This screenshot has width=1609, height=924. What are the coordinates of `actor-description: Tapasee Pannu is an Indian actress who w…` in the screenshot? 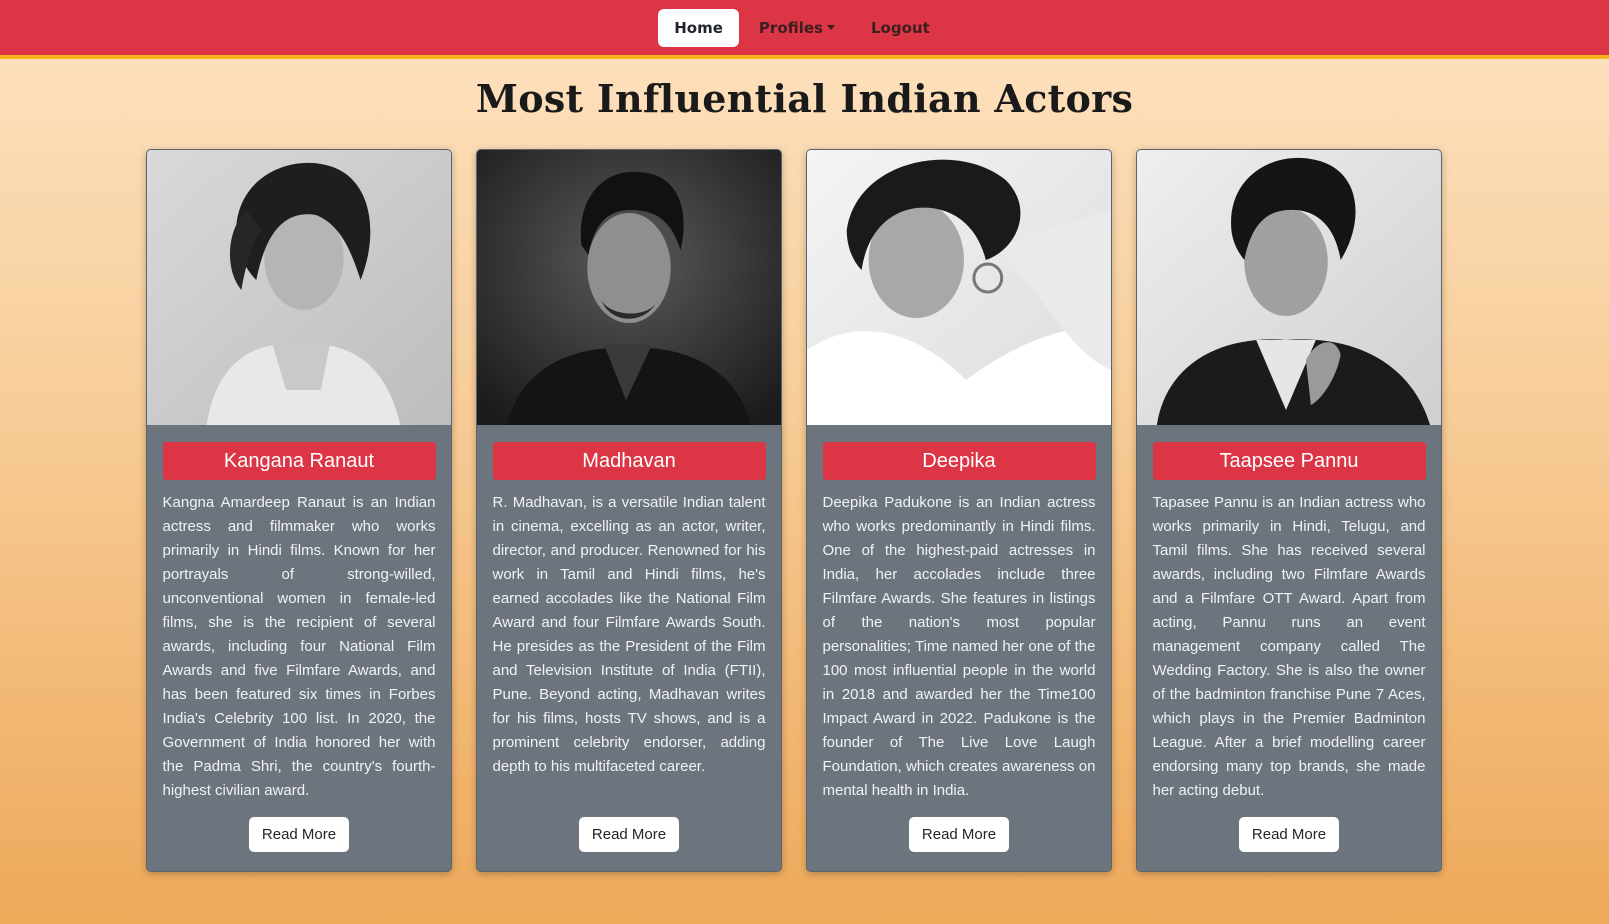 It's located at (1289, 646).